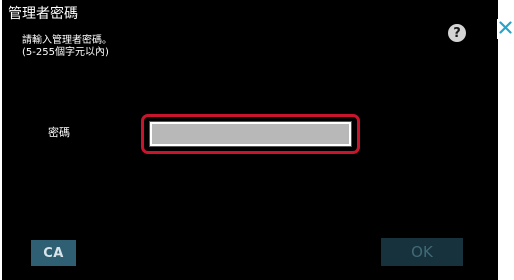 The image size is (514, 280). I want to click on close-button, so click(505, 29).